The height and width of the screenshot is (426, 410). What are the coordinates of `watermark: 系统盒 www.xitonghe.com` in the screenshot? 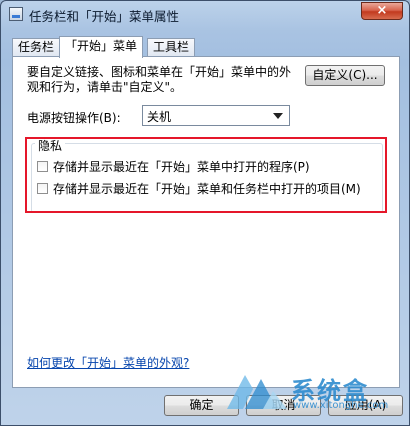 It's located at (313, 396).